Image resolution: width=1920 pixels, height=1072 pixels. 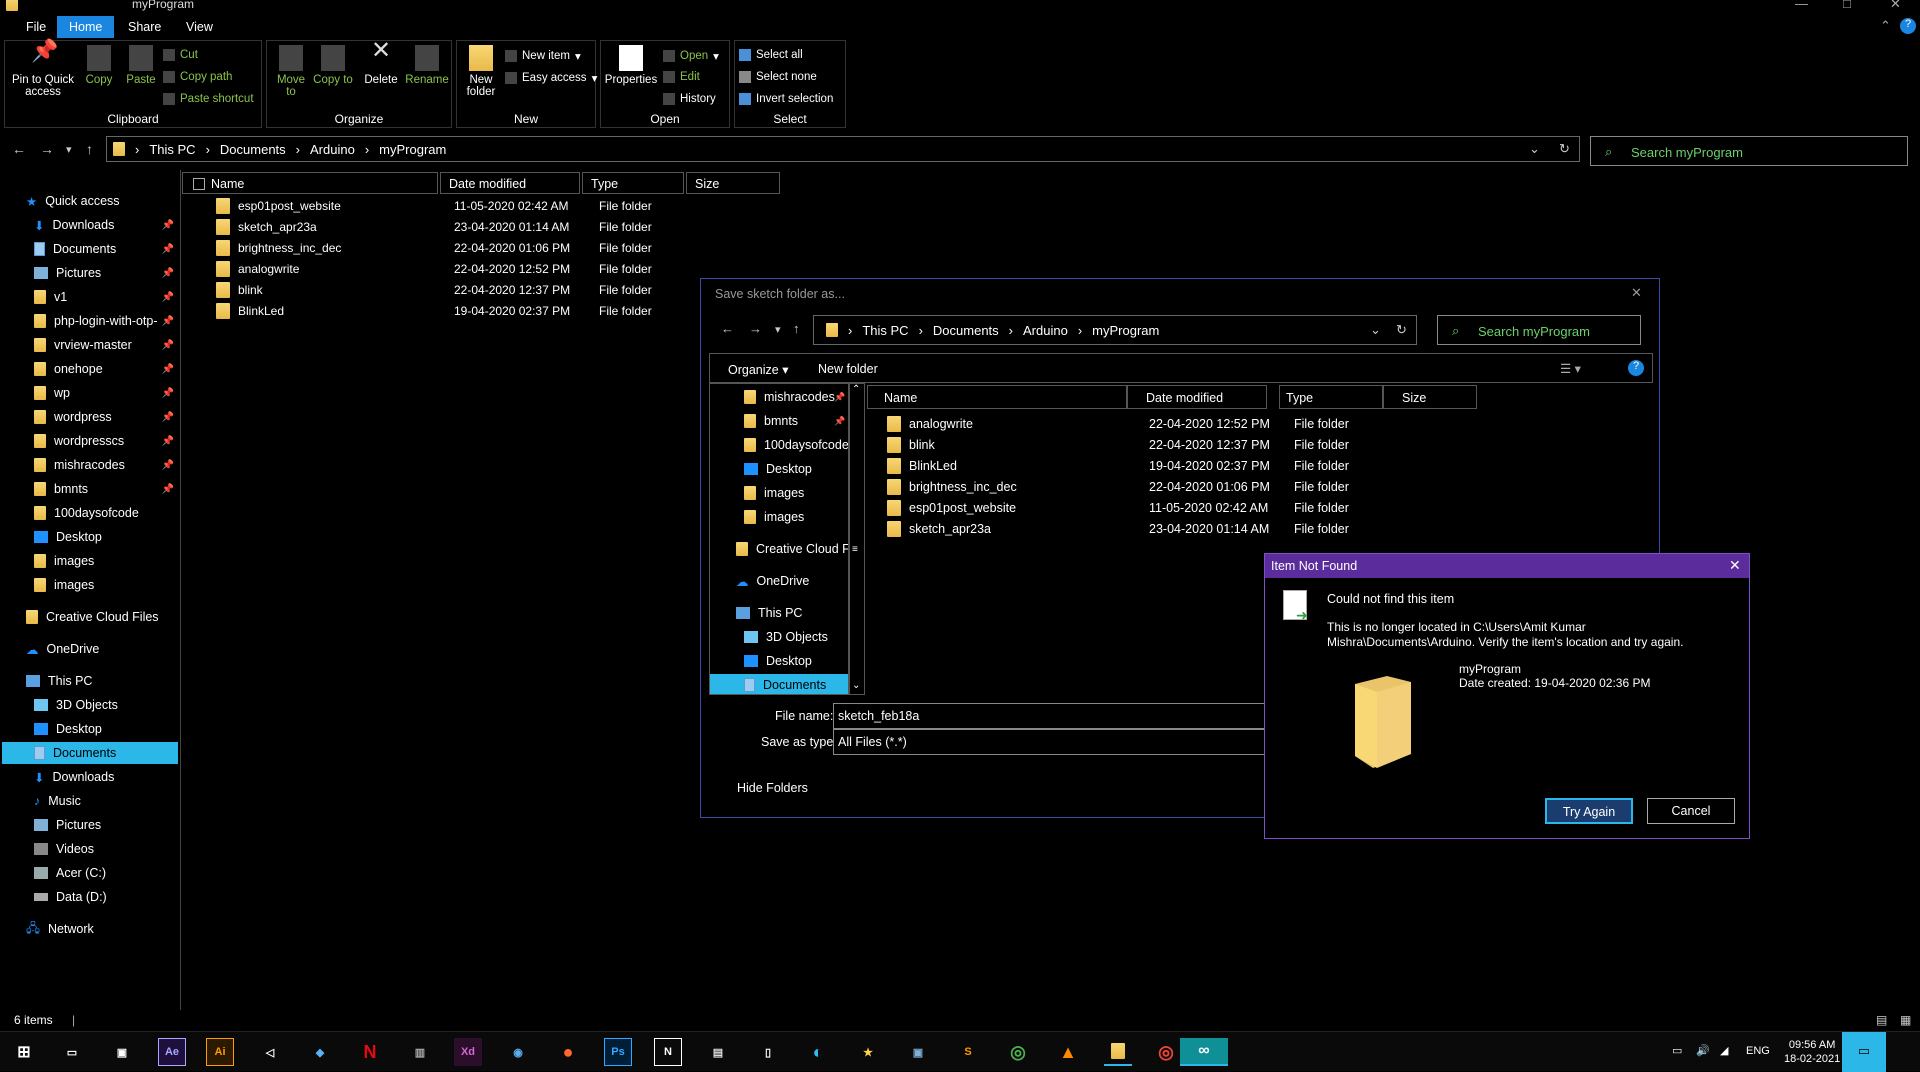 I want to click on wifi-icon: ◢, so click(x=1724, y=1051).